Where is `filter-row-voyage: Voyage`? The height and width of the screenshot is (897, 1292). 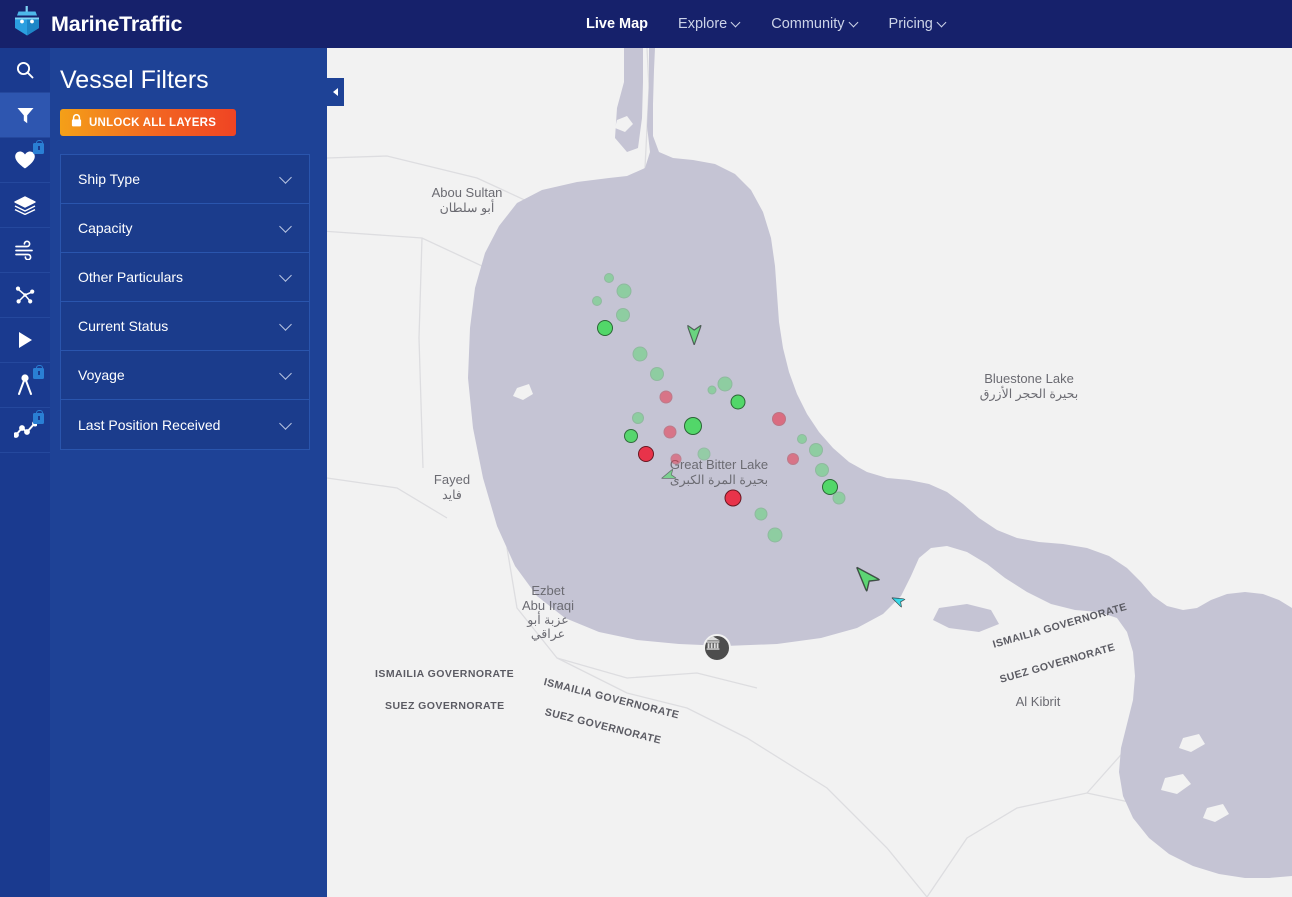 filter-row-voyage: Voyage is located at coordinates (185, 375).